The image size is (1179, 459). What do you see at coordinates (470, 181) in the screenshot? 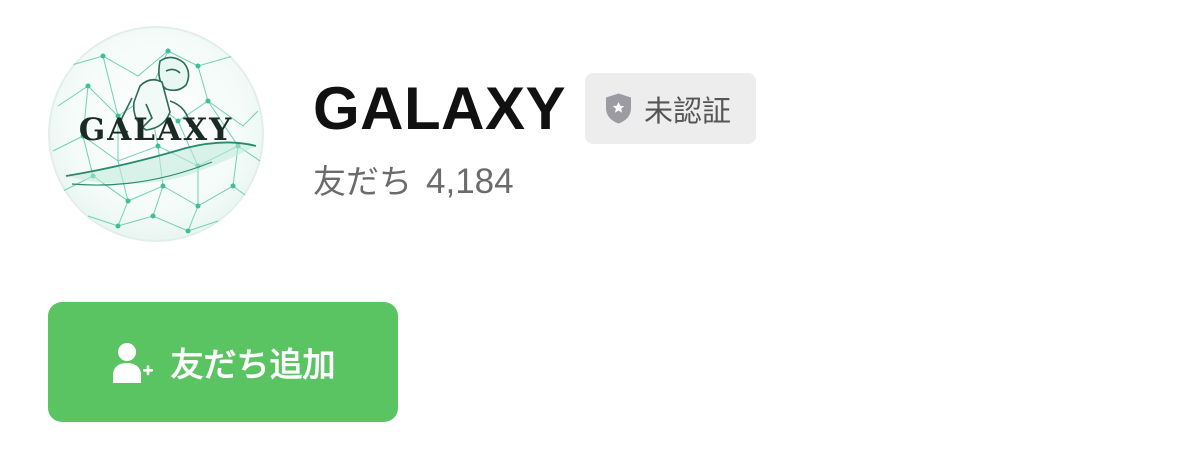
I see `friends-count: 4,184` at bounding box center [470, 181].